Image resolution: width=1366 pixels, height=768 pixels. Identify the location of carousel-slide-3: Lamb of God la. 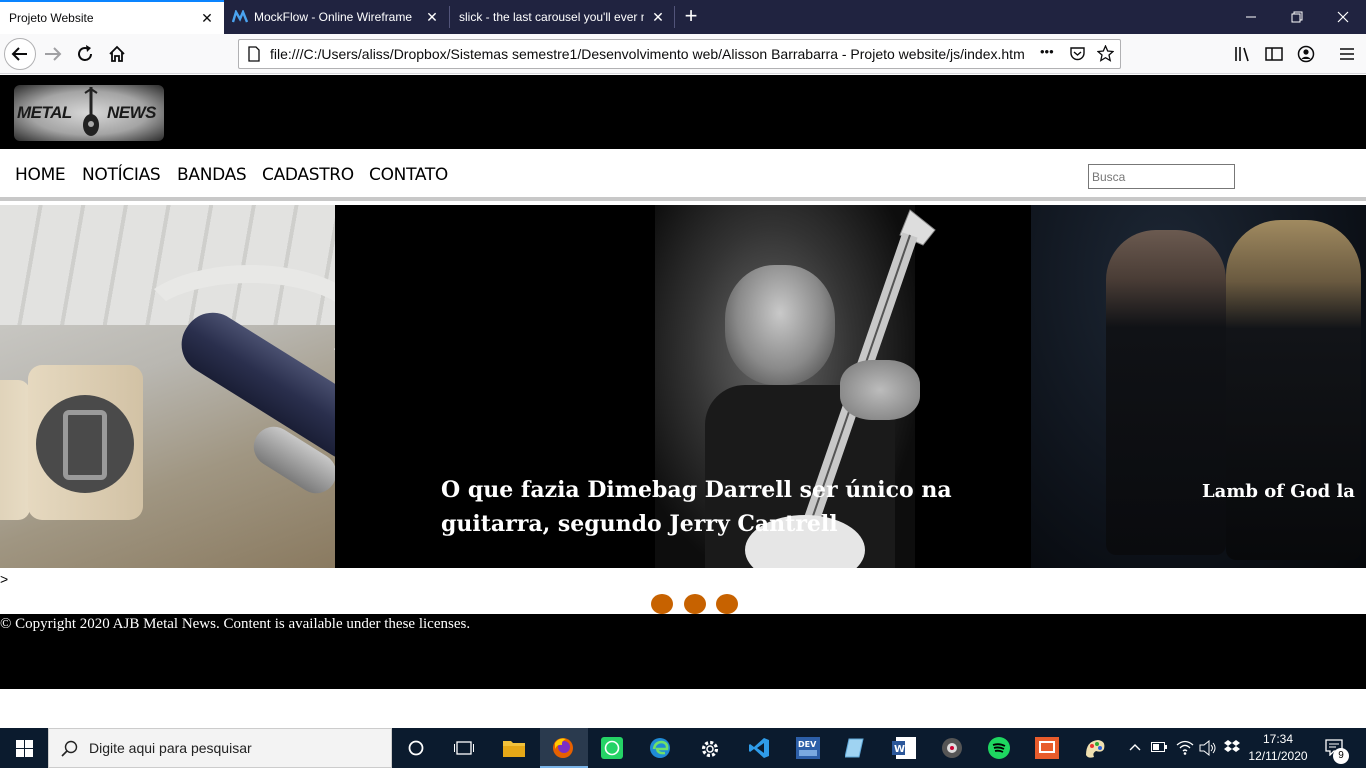
(1198, 386).